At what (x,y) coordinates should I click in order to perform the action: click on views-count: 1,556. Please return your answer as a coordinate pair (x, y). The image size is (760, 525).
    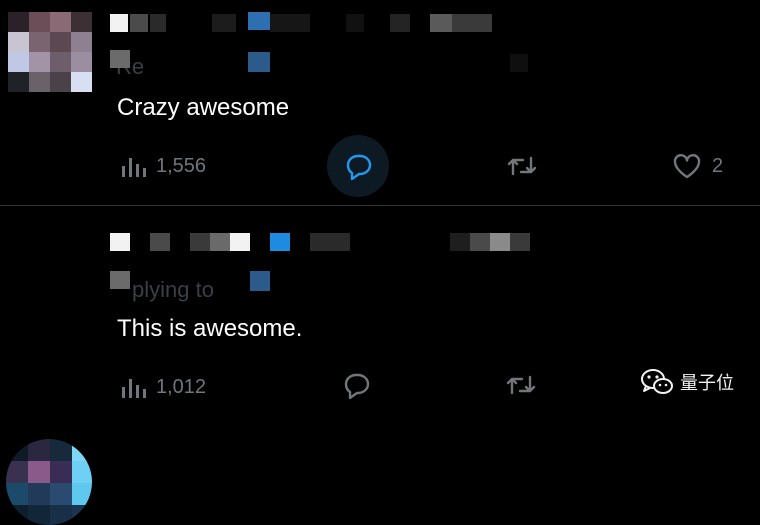
    Looking at the image, I should click on (181, 165).